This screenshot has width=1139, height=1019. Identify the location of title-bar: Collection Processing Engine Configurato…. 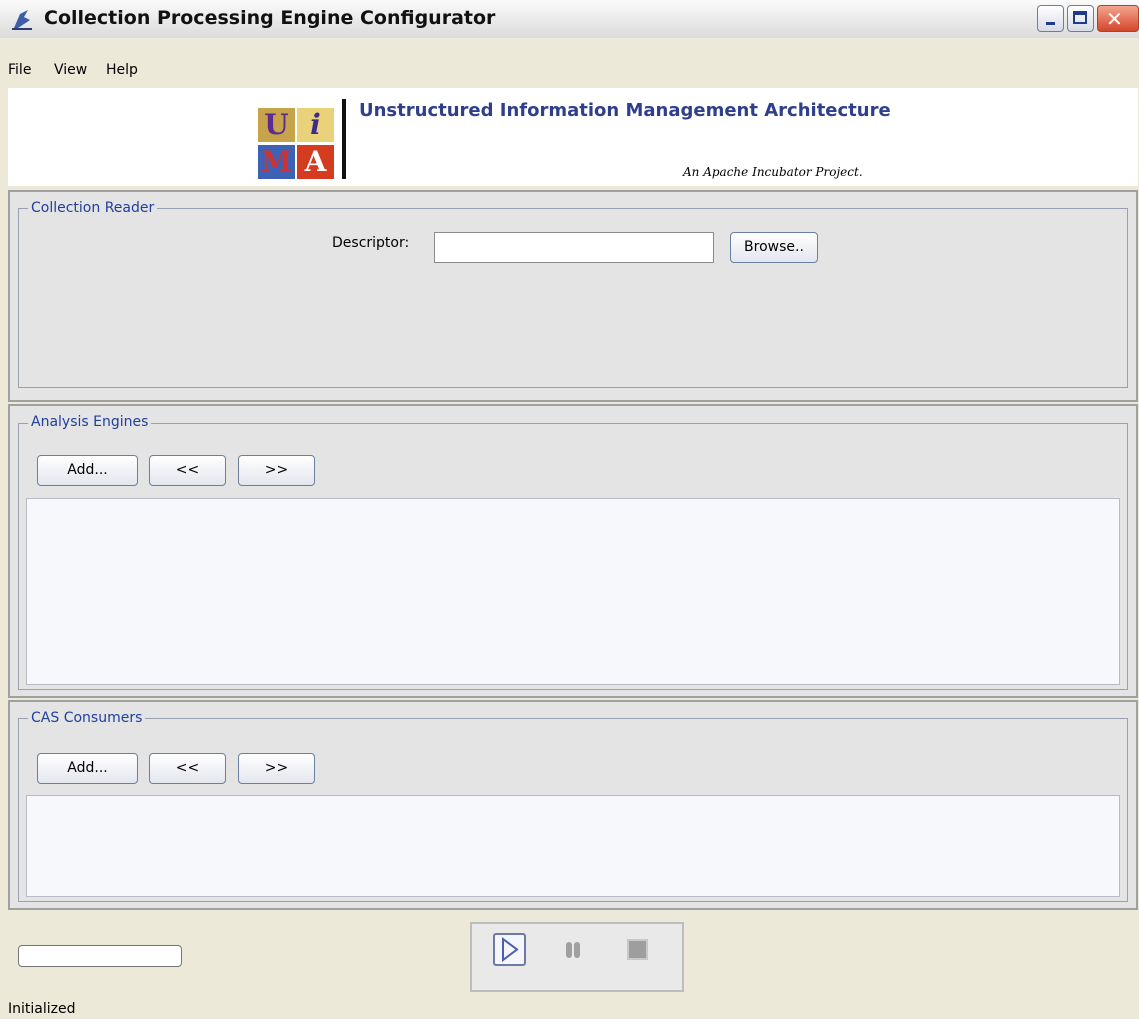
(569, 19).